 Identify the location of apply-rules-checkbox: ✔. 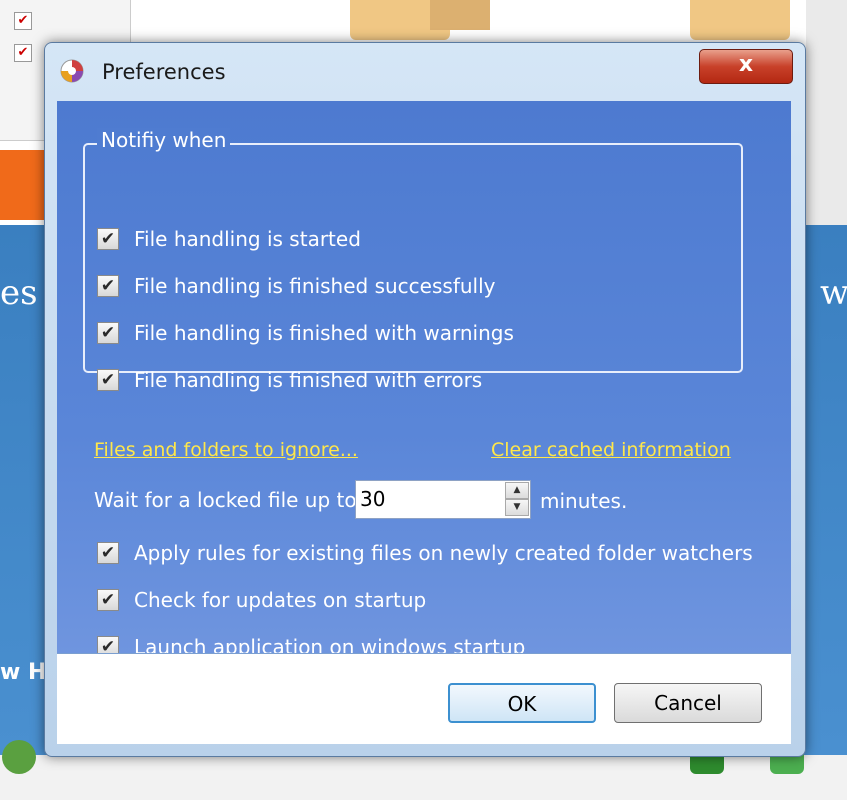
(108, 553).